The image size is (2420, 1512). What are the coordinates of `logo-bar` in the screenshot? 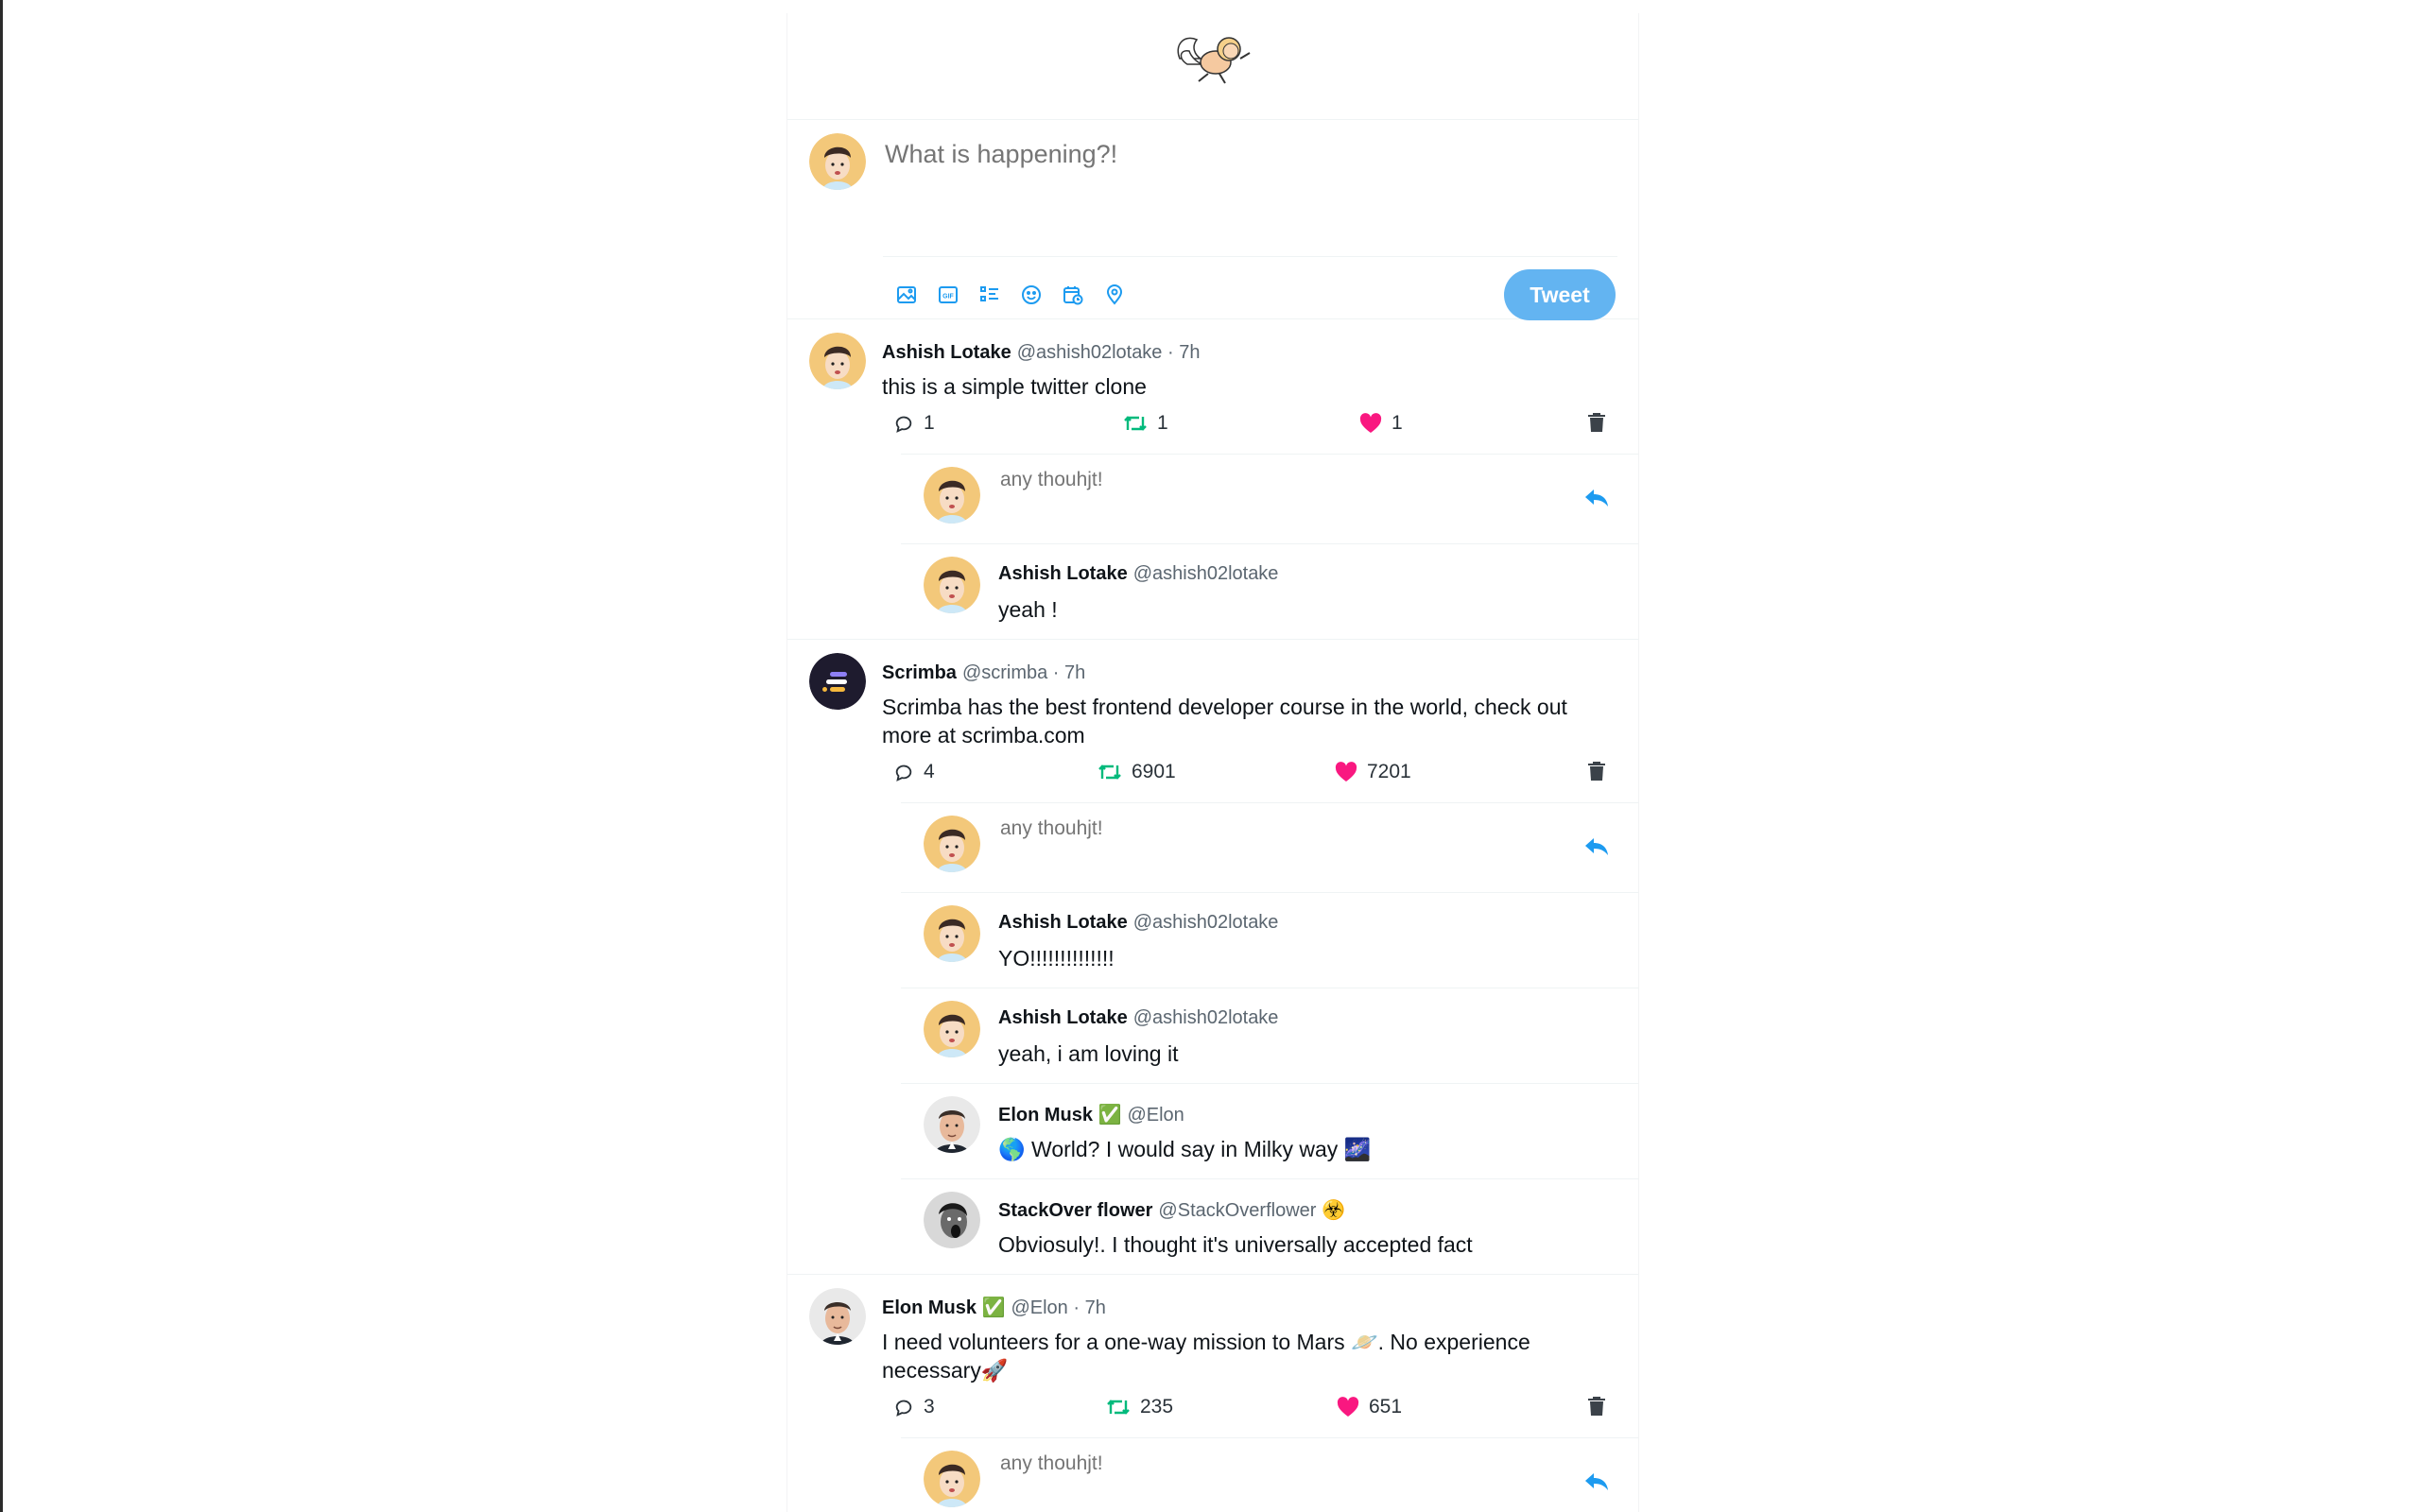 It's located at (1212, 66).